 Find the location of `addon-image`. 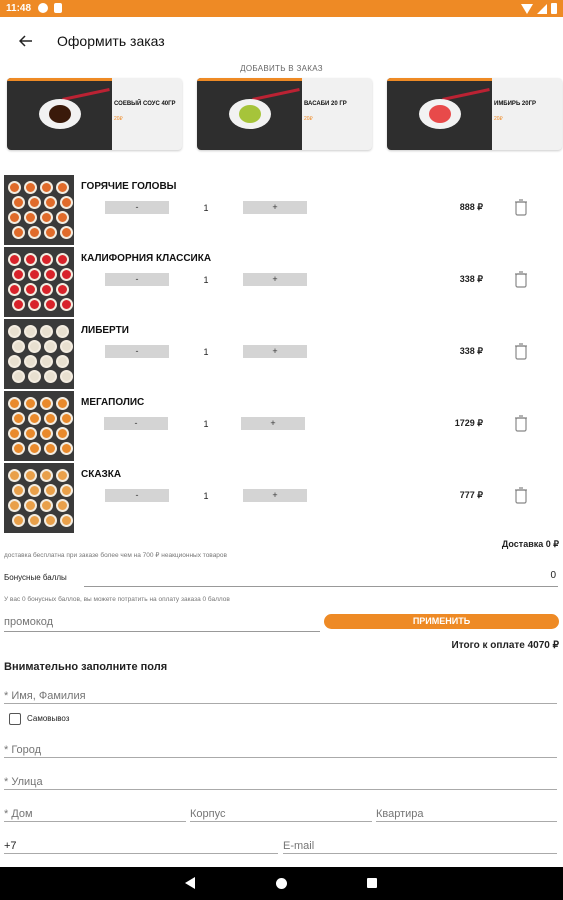

addon-image is located at coordinates (59, 114).